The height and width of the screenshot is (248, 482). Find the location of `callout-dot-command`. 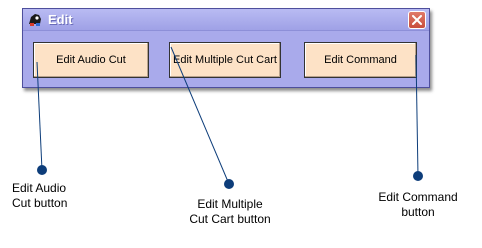

callout-dot-command is located at coordinates (418, 176).